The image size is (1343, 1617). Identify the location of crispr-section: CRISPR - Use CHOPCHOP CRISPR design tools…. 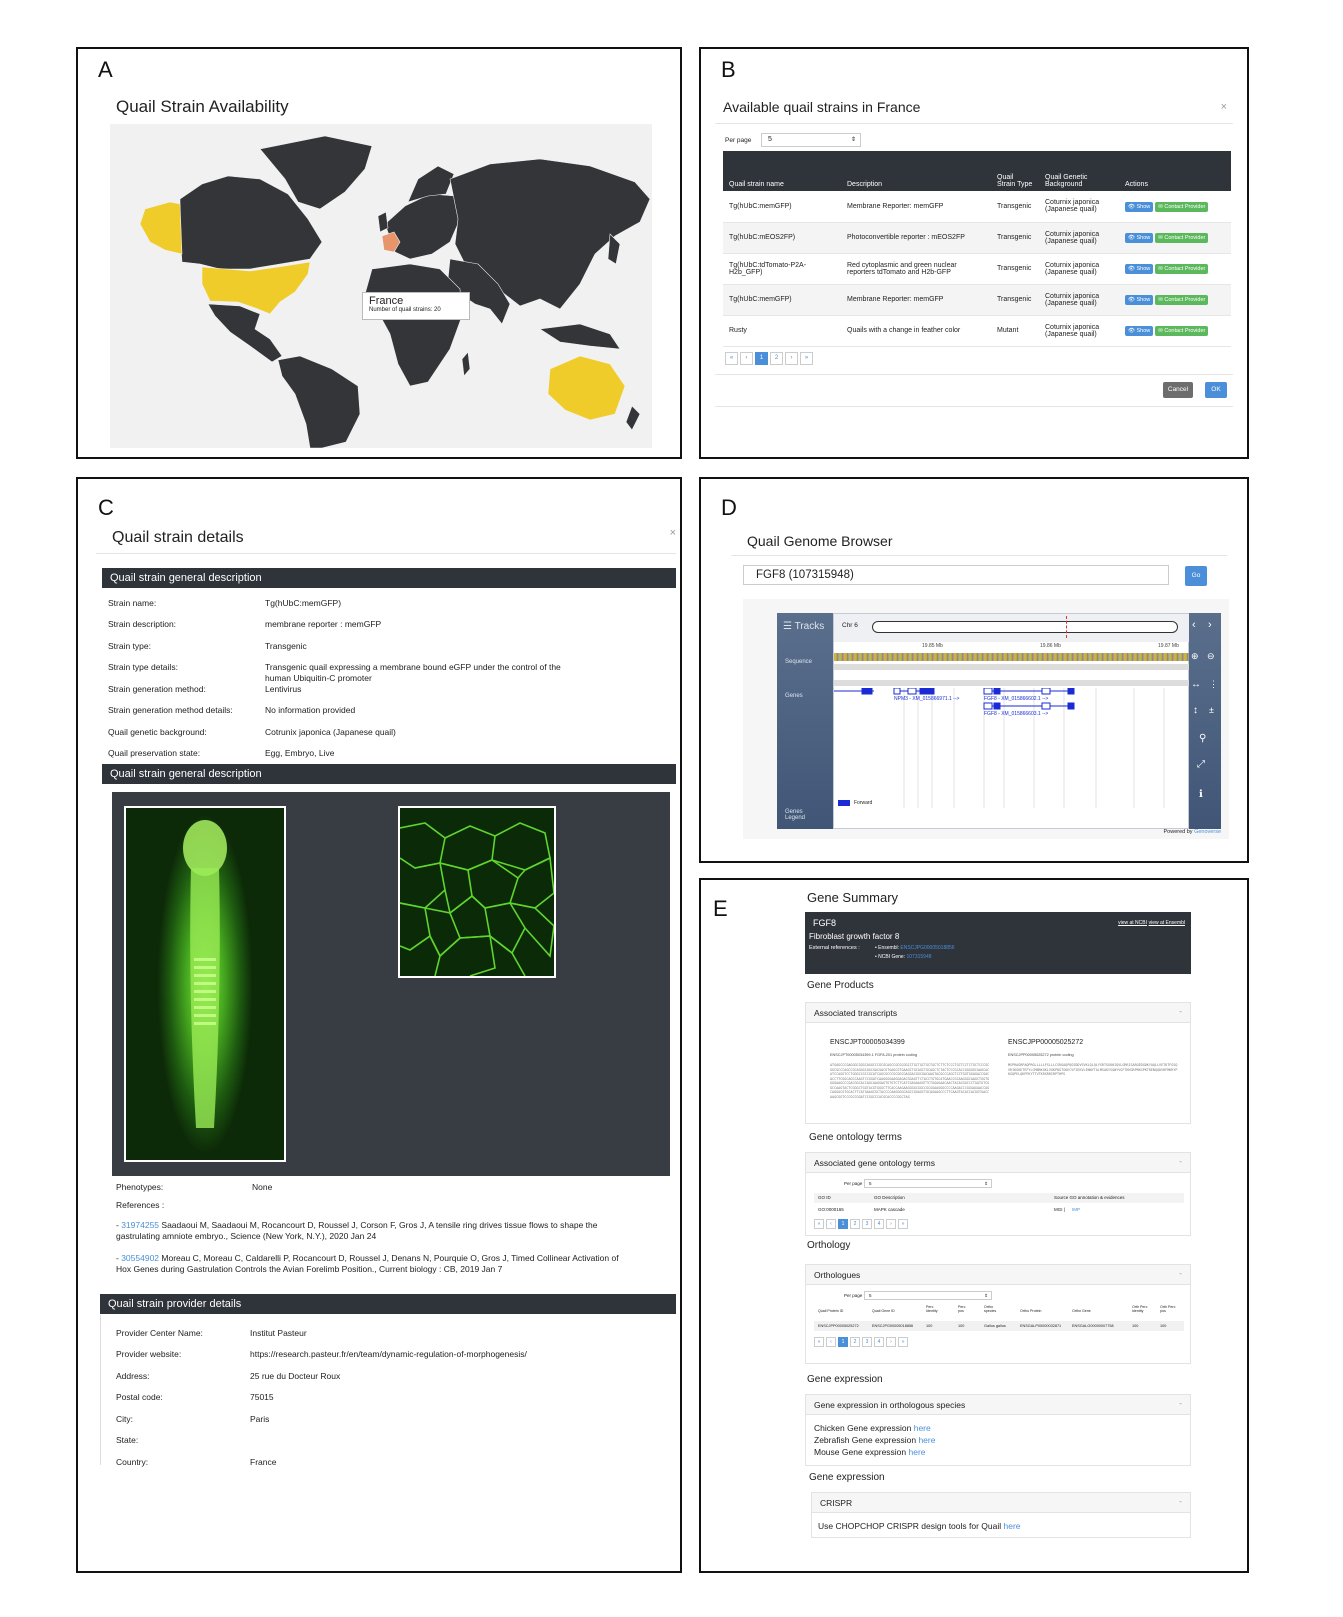
(1001, 1515).